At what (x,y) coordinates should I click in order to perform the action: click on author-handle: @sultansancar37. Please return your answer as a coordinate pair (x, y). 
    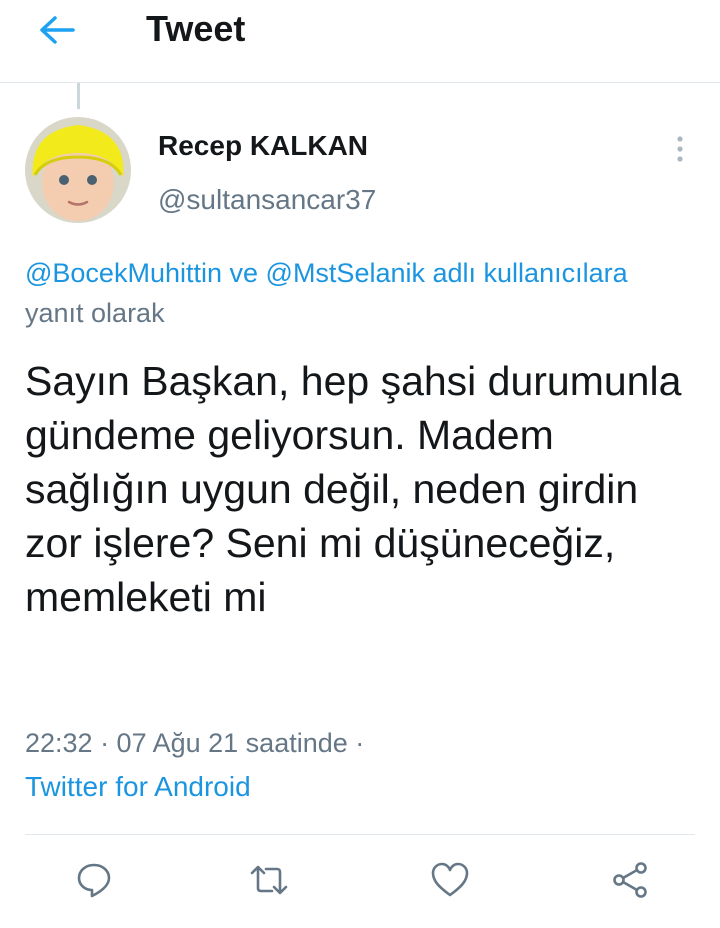
    Looking at the image, I should click on (267, 200).